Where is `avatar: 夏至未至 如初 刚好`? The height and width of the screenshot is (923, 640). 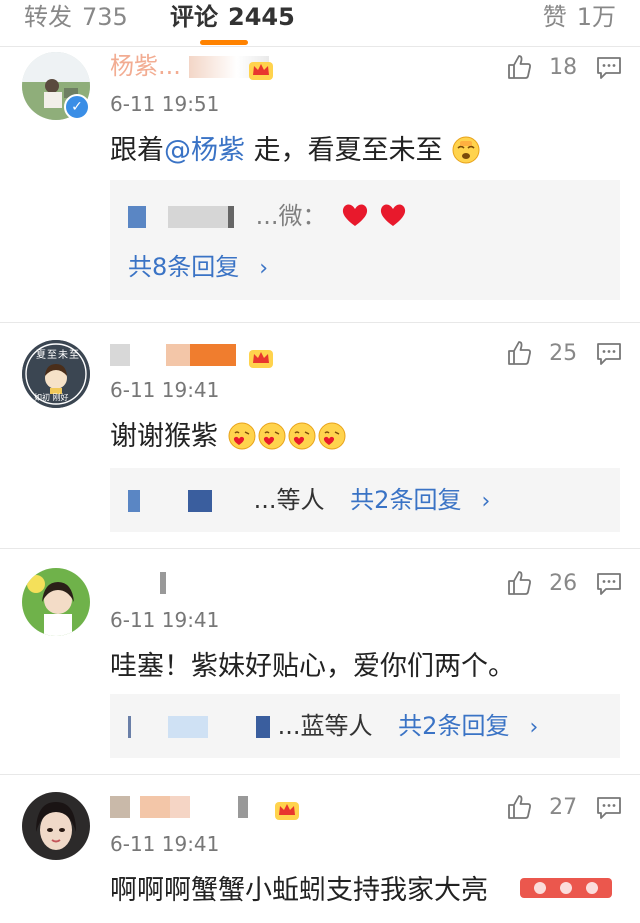 avatar: 夏至未至 如初 刚好 is located at coordinates (56, 374).